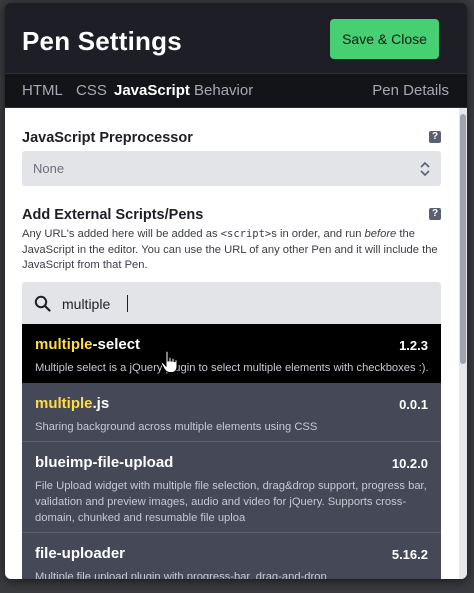 This screenshot has height=593, width=474. What do you see at coordinates (413, 404) in the screenshot?
I see `result-version: 0.0.1` at bounding box center [413, 404].